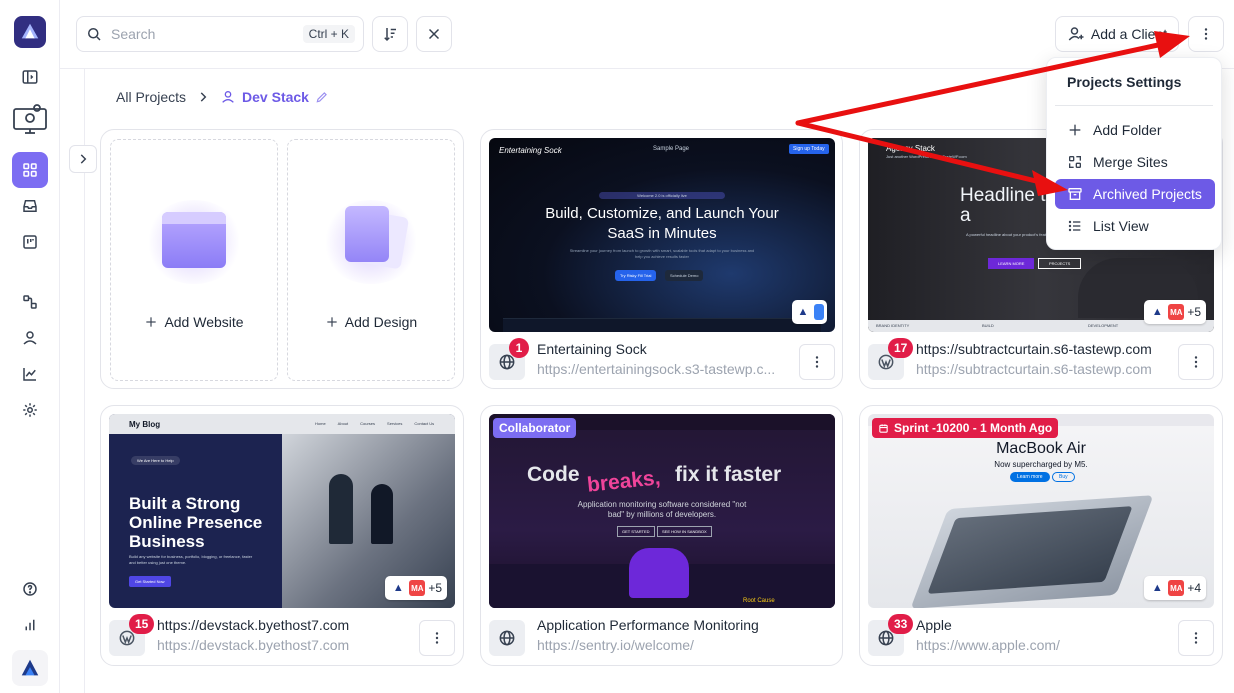  Describe the element at coordinates (535, 428) in the screenshot. I see `collaborator-tag: Collaborator` at that location.